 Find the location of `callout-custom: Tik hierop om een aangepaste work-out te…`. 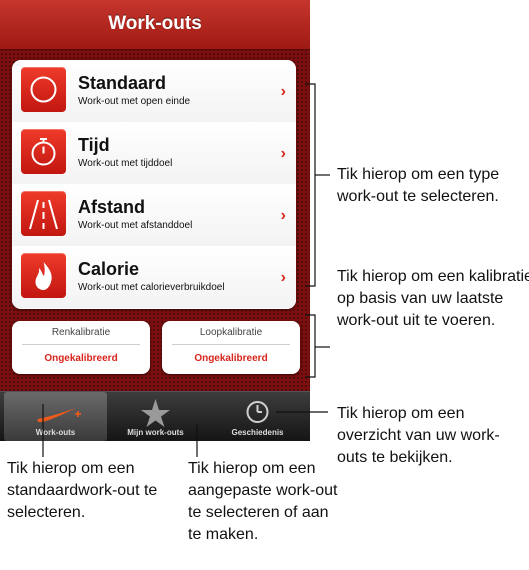

callout-custom: Tik hierop om een aangepaste work-out te… is located at coordinates (263, 501).